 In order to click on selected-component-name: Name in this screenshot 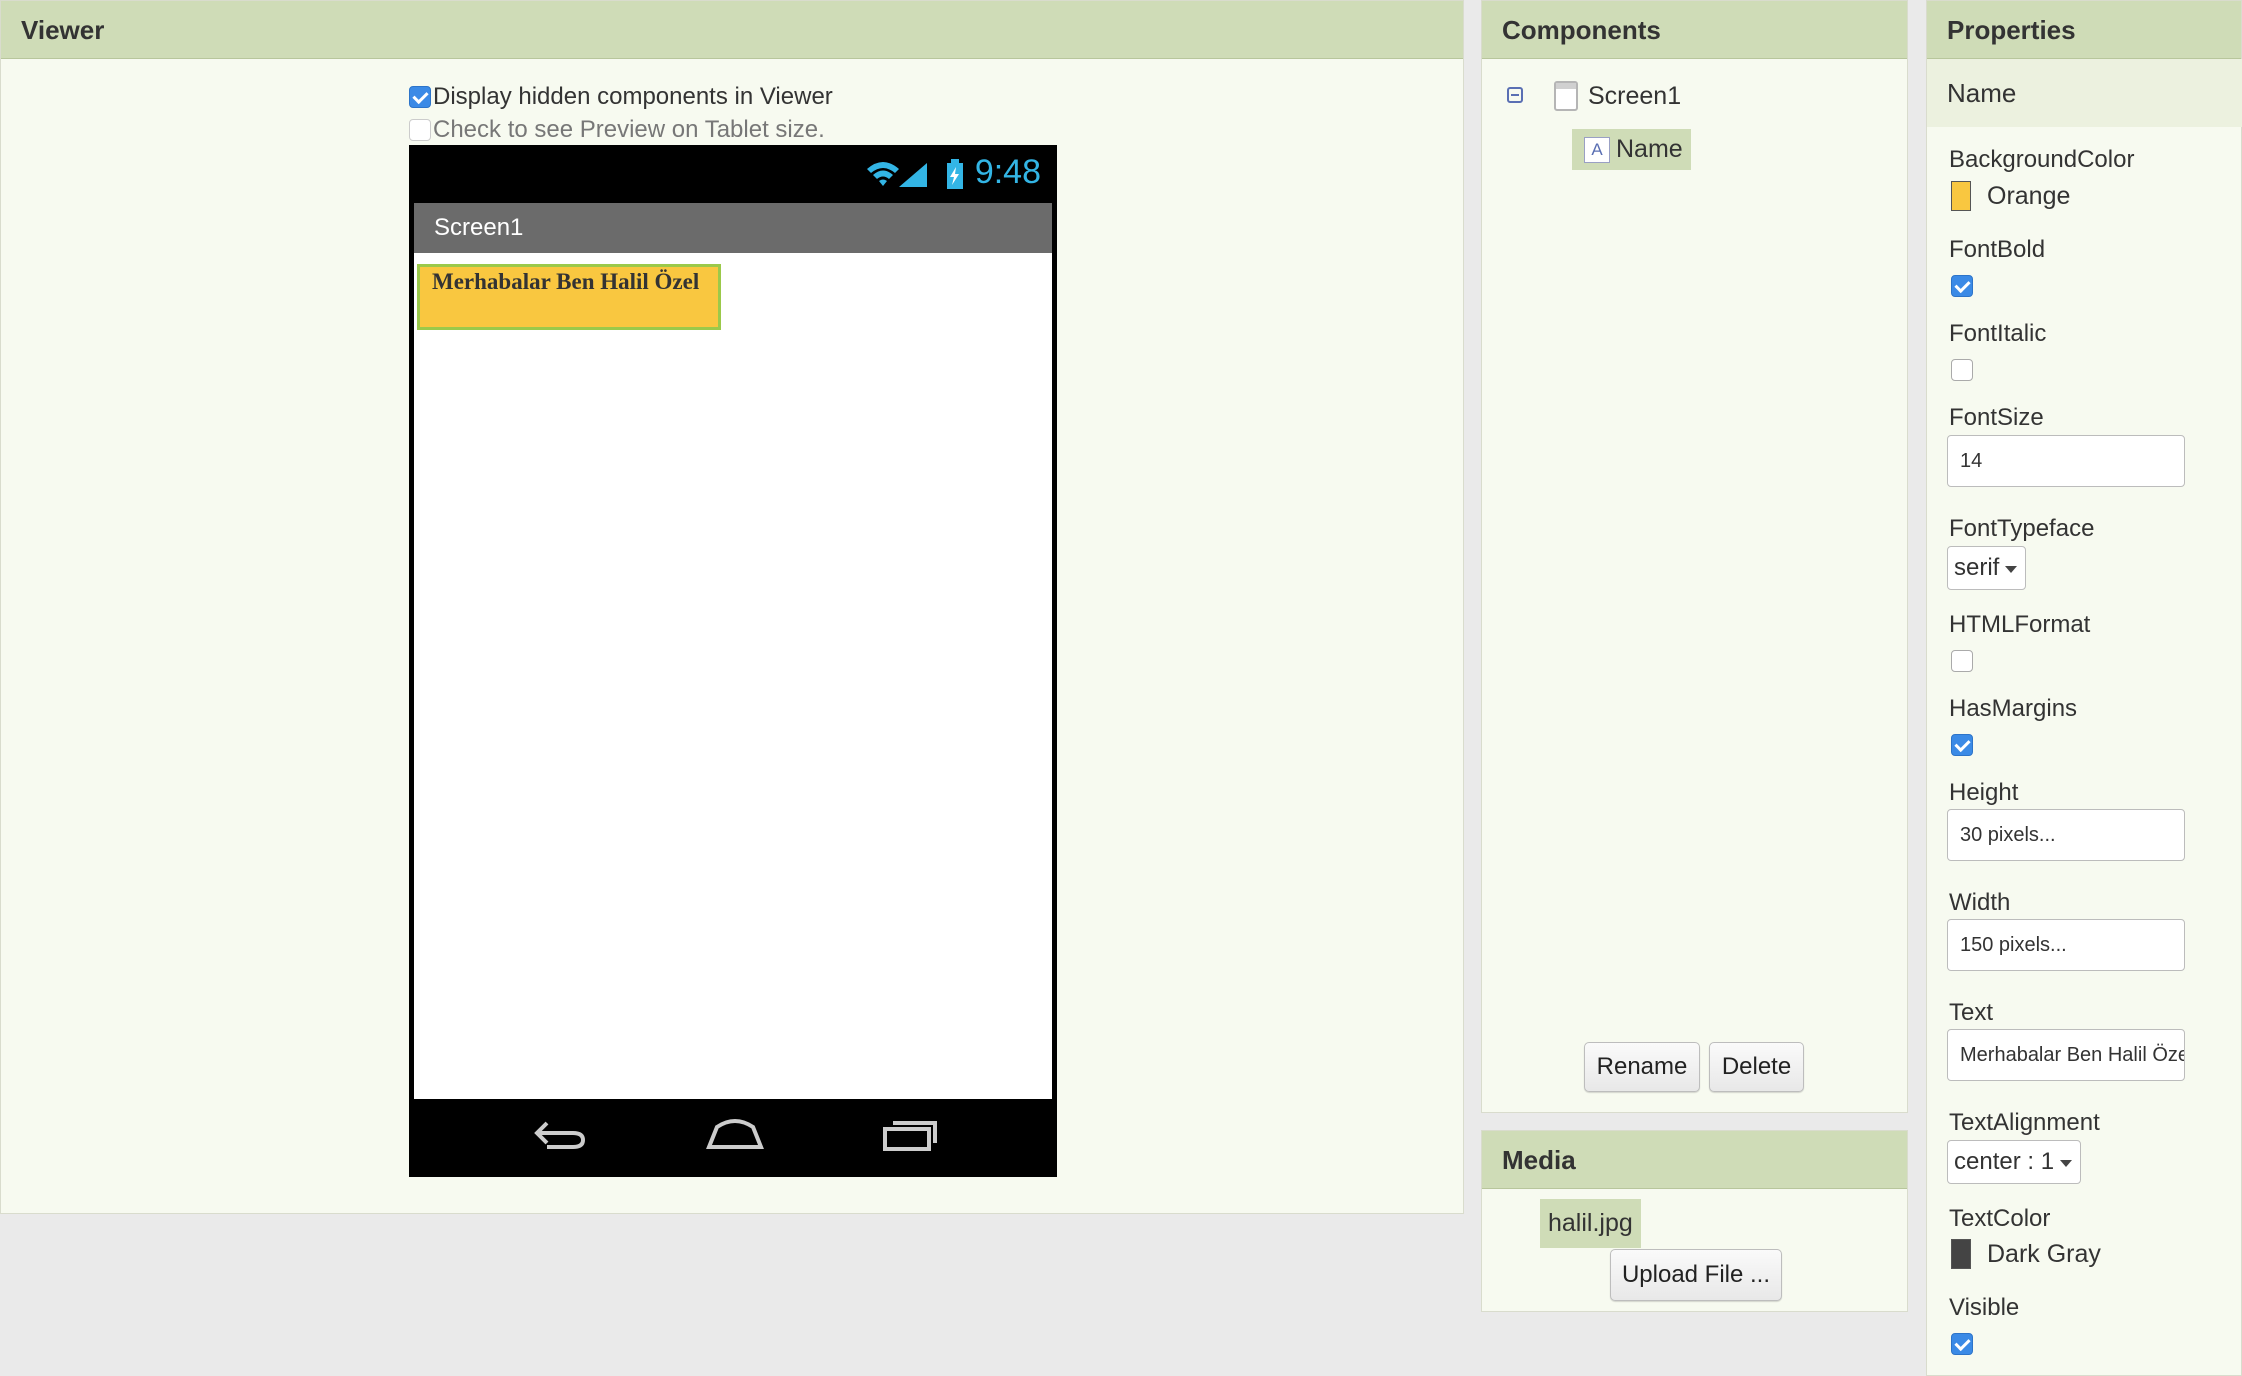, I will do `click(2084, 93)`.